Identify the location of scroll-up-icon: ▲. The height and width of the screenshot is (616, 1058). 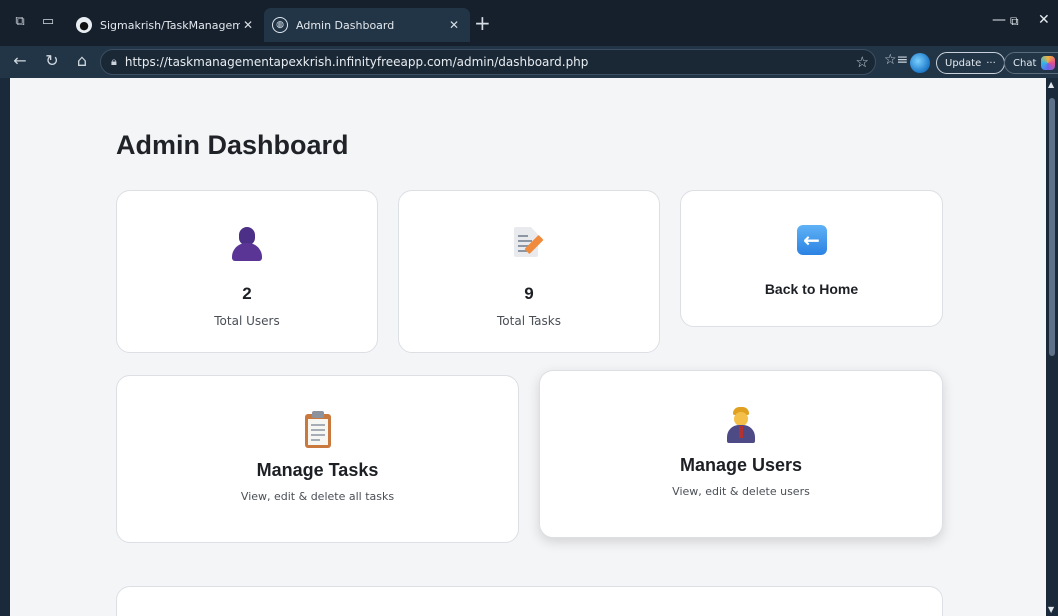
(1051, 84).